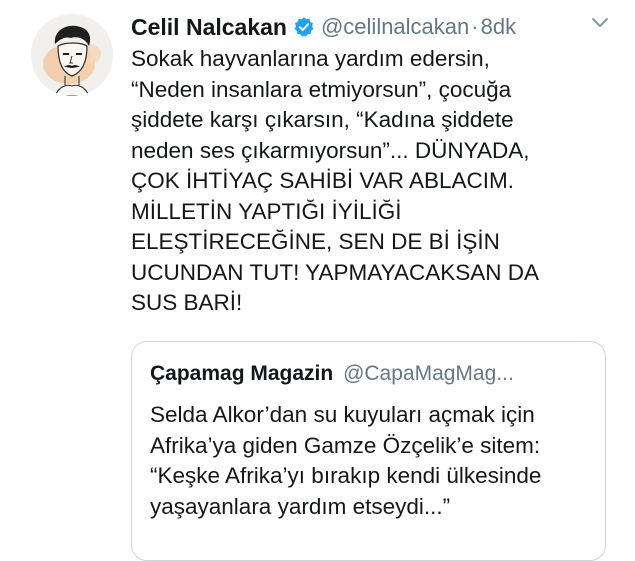 This screenshot has width=635, height=561. Describe the element at coordinates (600, 23) in the screenshot. I see `chevron-down-icon` at that location.